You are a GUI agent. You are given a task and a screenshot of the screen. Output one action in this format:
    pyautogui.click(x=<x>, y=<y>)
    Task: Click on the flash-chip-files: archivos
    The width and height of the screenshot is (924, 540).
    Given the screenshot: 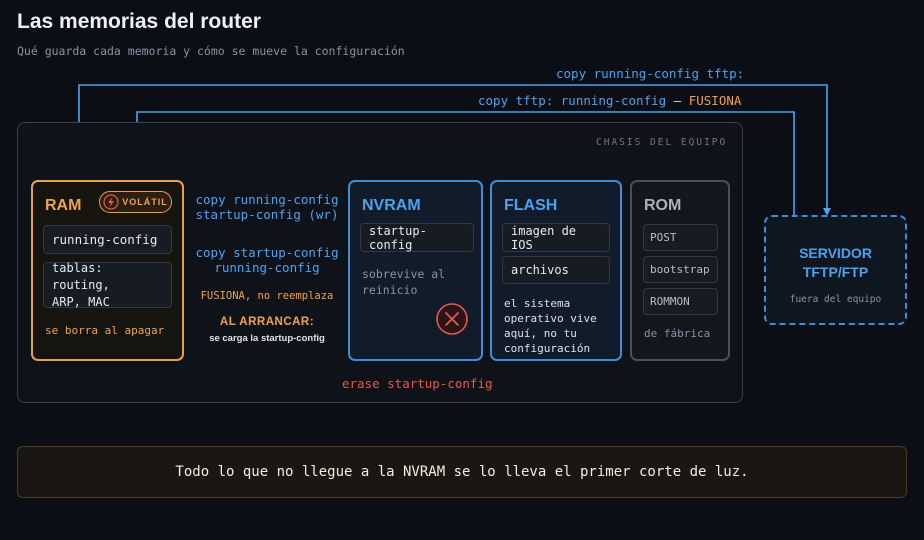 What is the action you would take?
    pyautogui.click(x=556, y=270)
    